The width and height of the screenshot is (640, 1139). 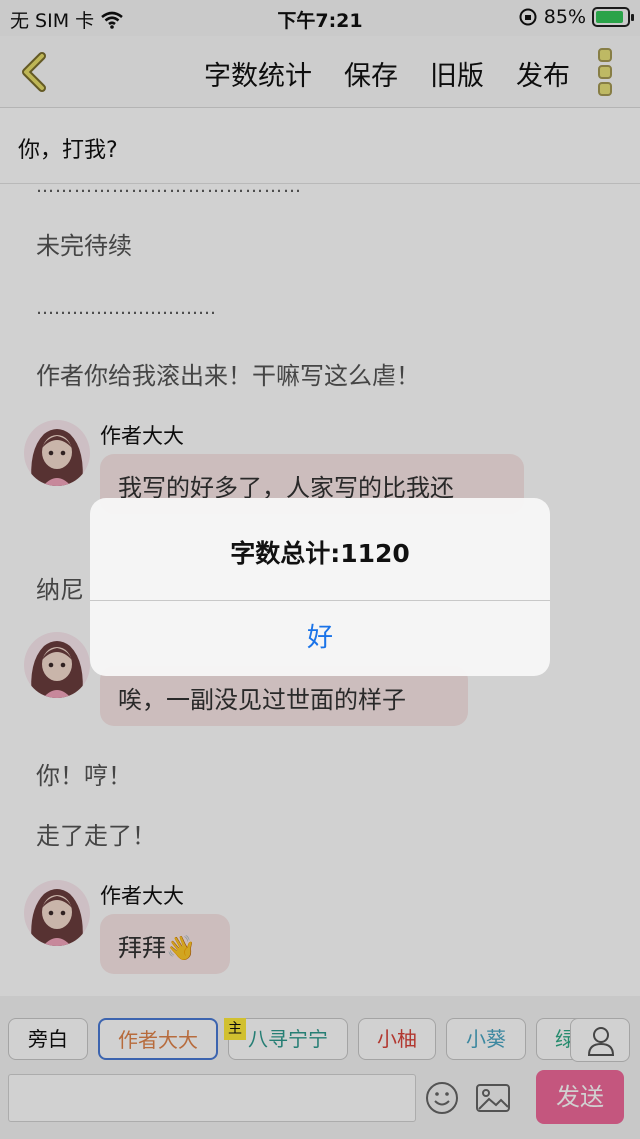 I want to click on alert-ok-button: 好, so click(x=320, y=638).